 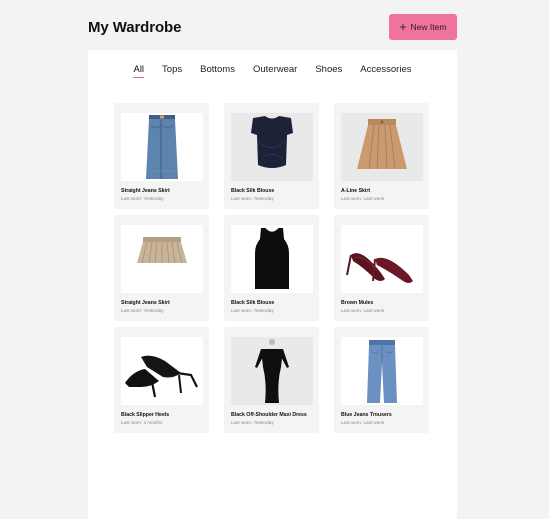 I want to click on tab-outerwear: Outerwear, so click(x=275, y=70).